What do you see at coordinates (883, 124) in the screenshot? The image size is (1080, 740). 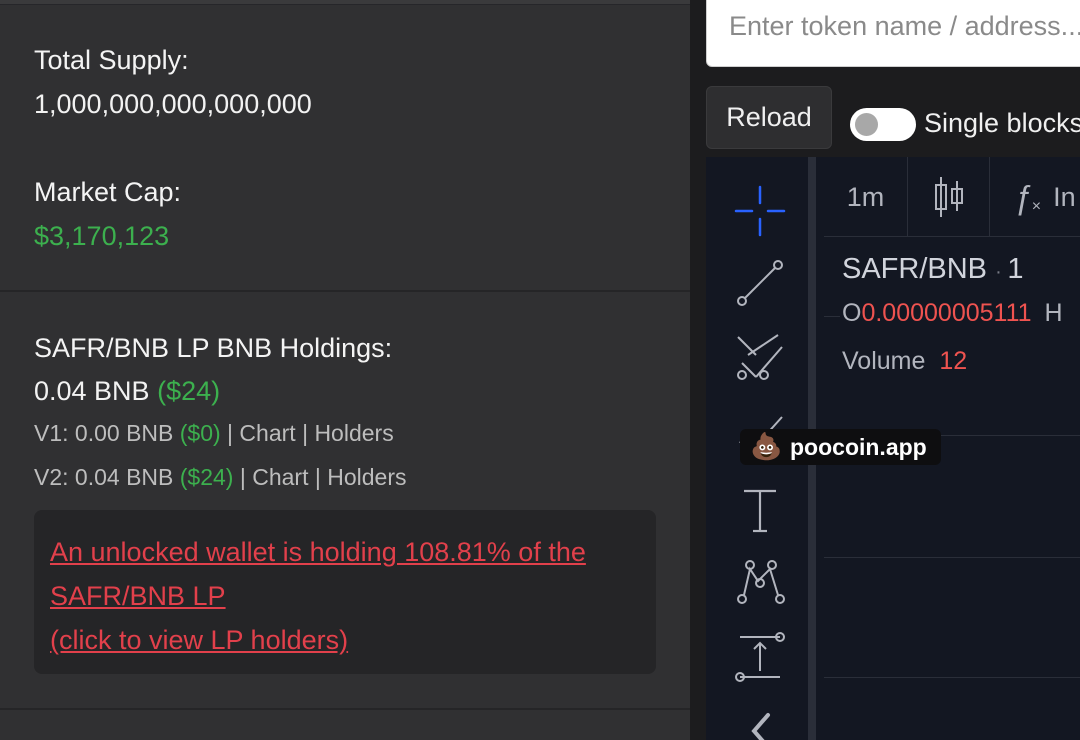 I see `single-blocks-toggle` at bounding box center [883, 124].